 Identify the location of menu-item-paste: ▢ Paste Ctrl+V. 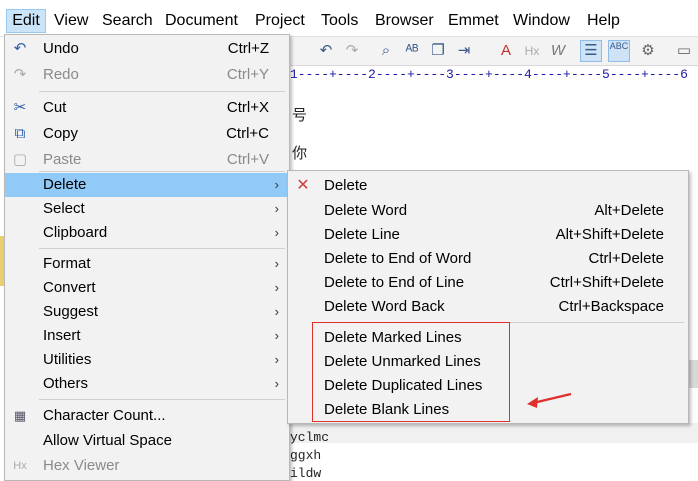
(147, 160).